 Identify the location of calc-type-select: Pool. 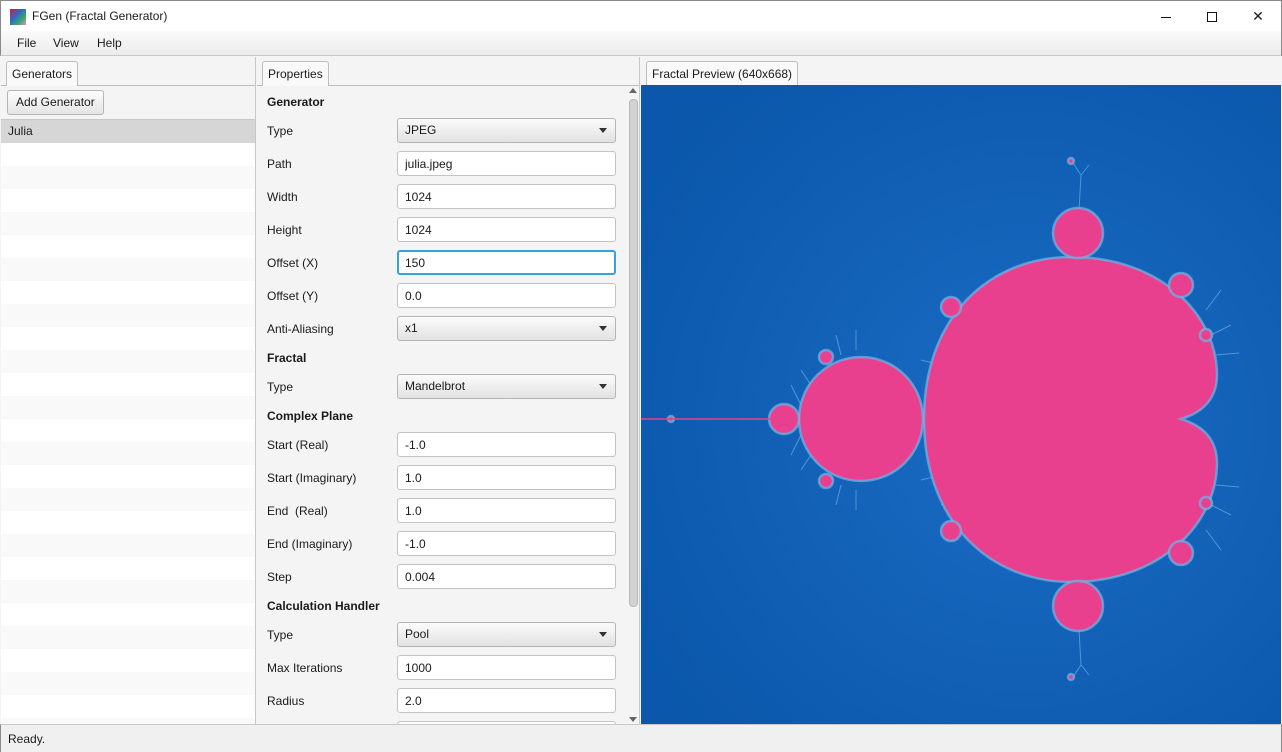
(506, 634).